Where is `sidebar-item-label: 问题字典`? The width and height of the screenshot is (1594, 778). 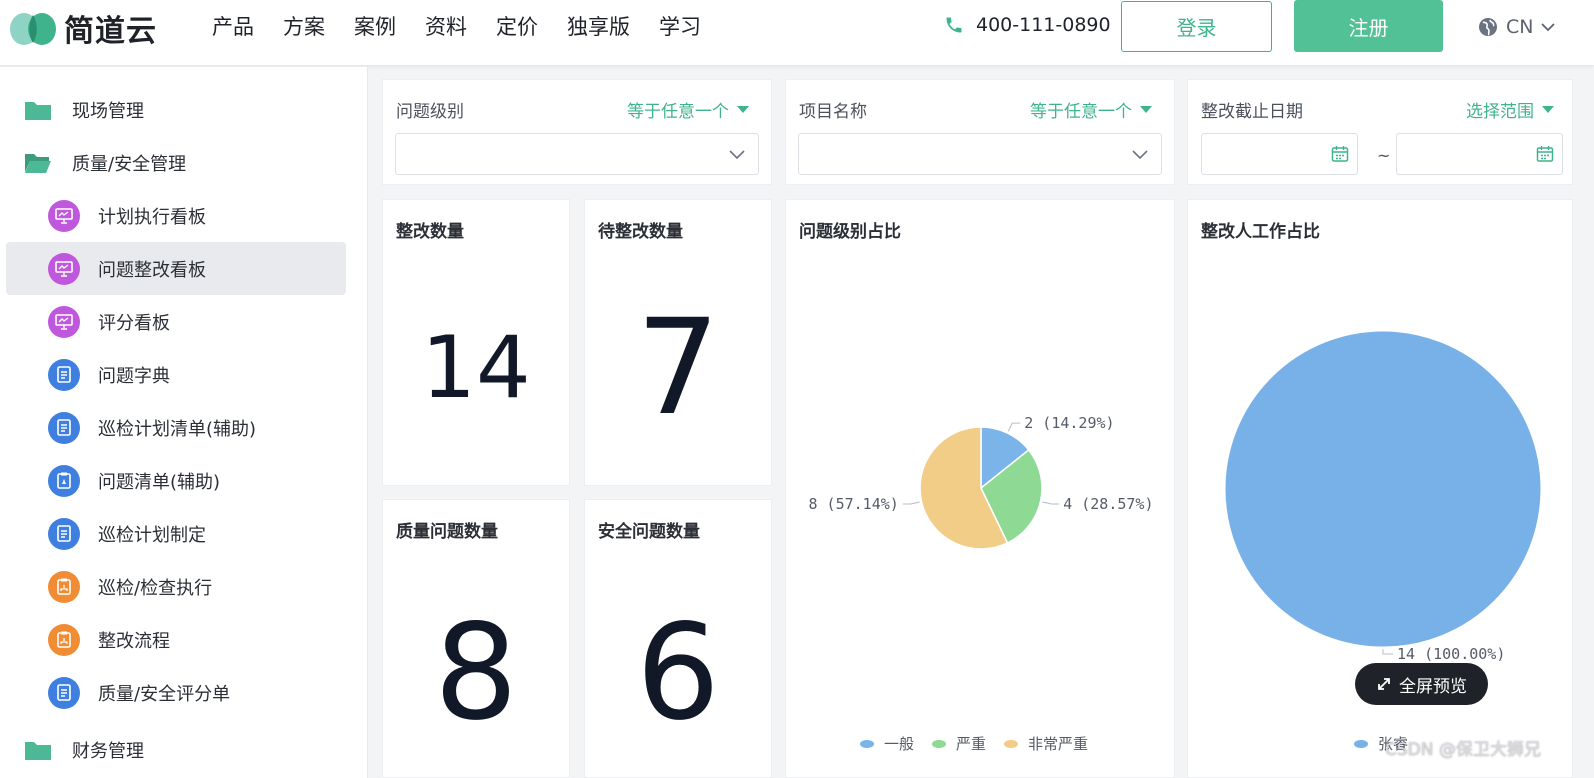 sidebar-item-label: 问题字典 is located at coordinates (134, 376).